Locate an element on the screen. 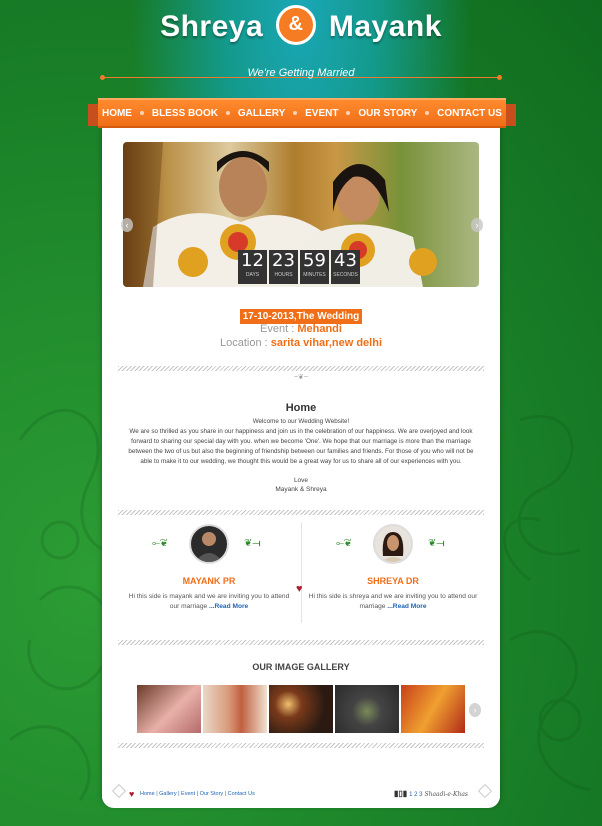  nav-event: EVENT is located at coordinates (321, 113).